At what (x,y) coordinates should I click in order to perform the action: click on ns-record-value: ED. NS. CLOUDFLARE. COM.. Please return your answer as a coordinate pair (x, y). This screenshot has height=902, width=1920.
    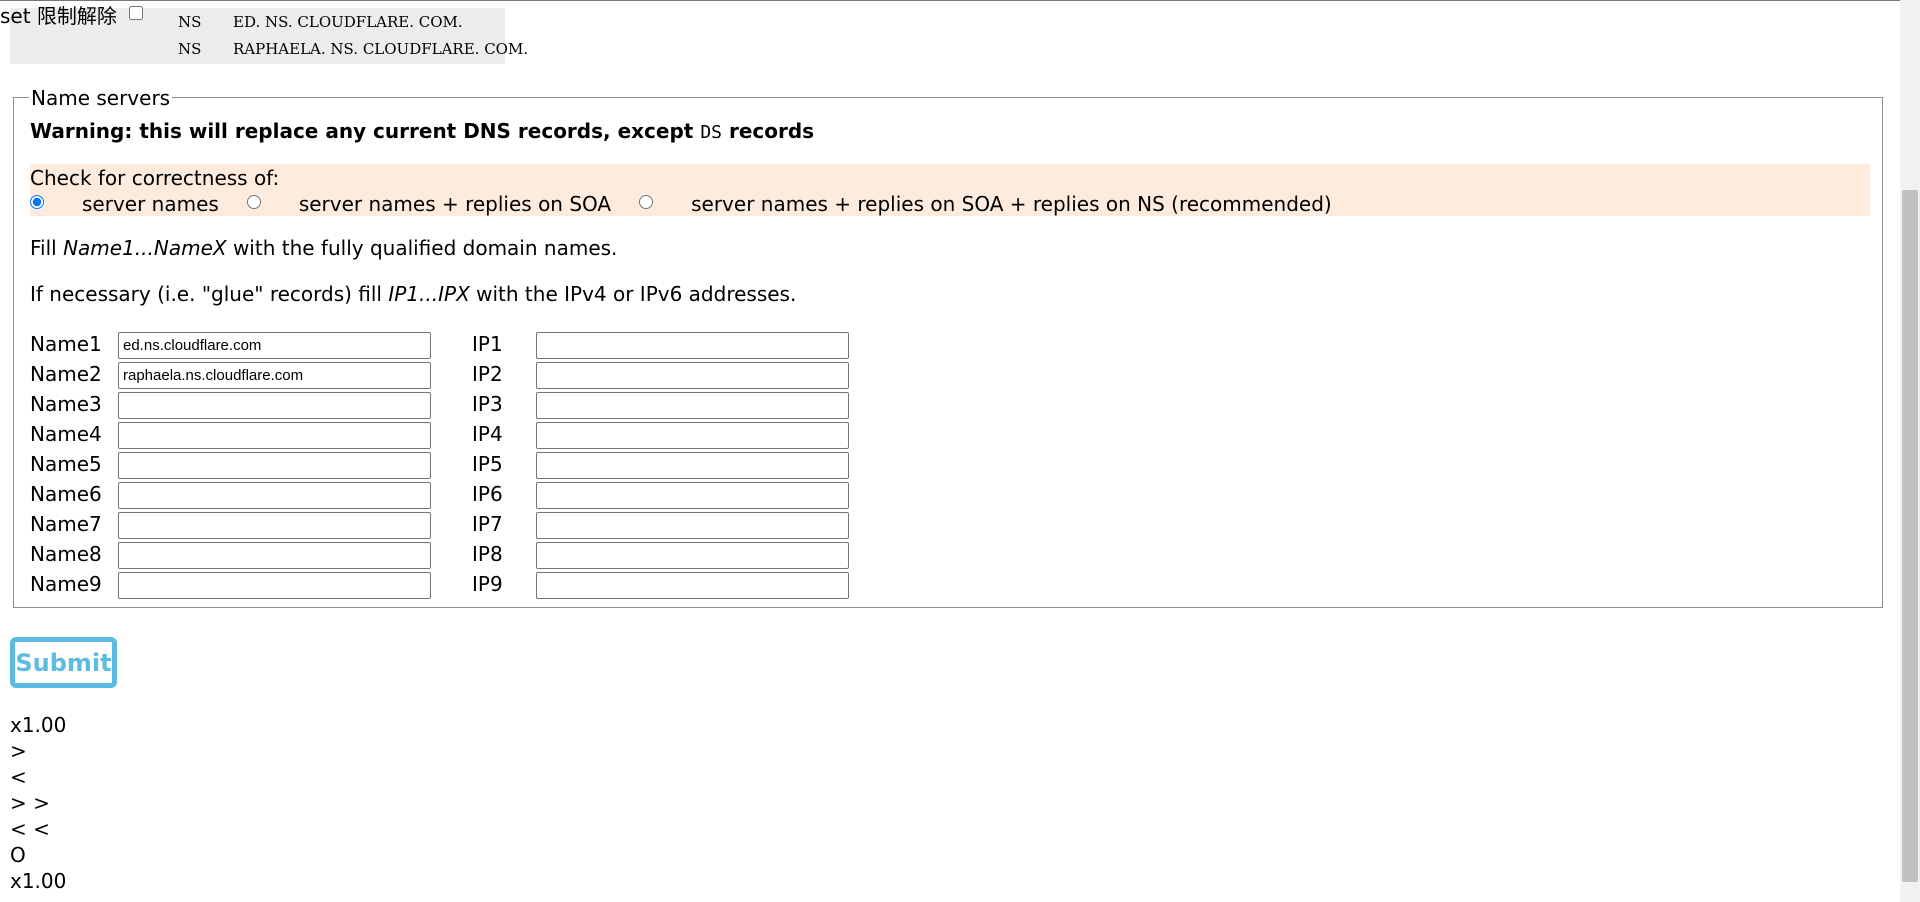
    Looking at the image, I should click on (348, 22).